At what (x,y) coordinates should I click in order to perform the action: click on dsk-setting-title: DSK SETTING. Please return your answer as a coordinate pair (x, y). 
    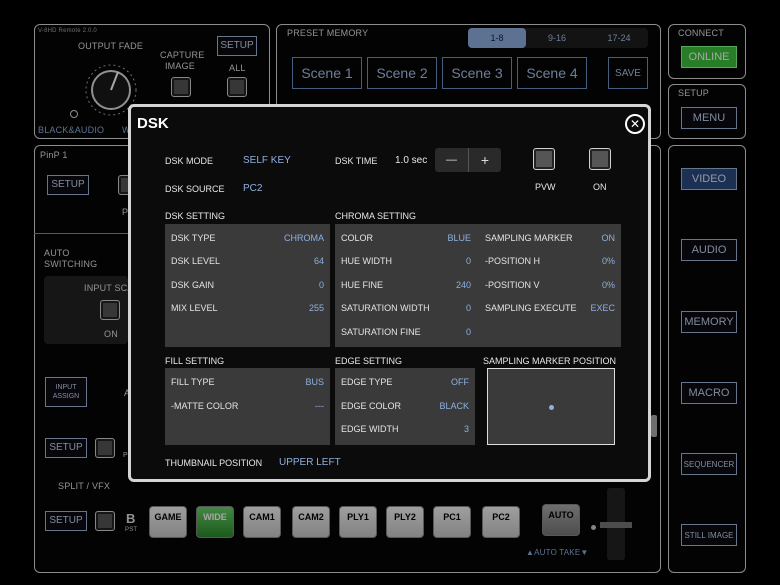
    Looking at the image, I should click on (195, 216).